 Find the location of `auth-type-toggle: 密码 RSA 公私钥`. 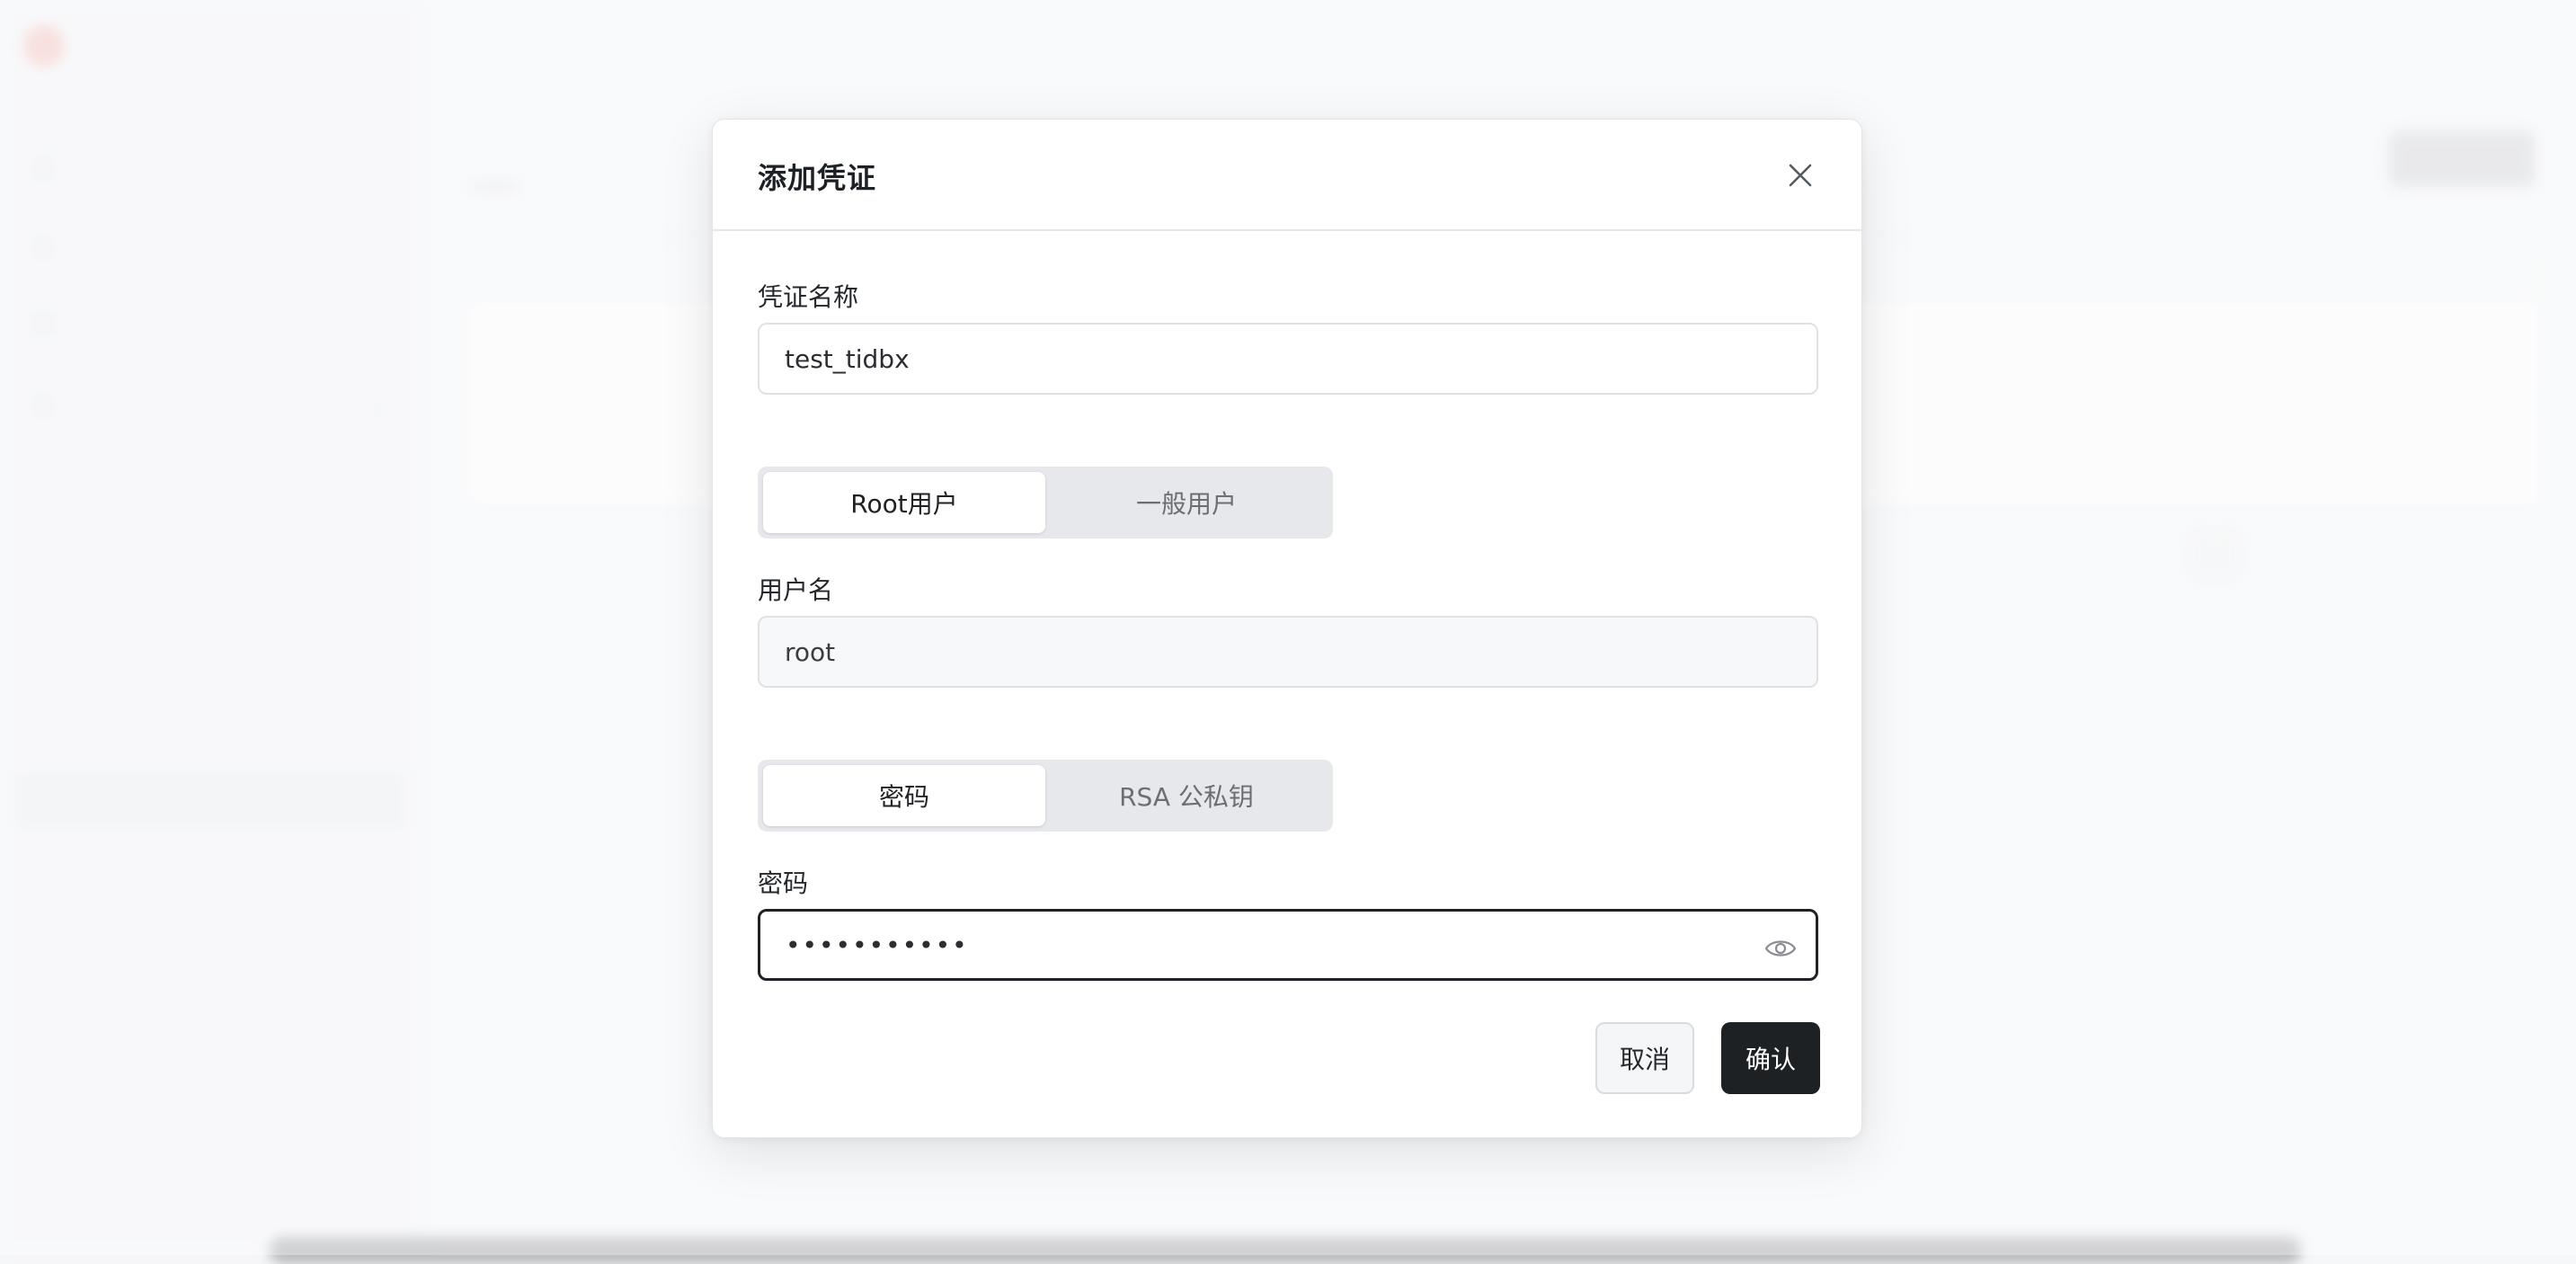

auth-type-toggle: 密码 RSA 公私钥 is located at coordinates (1045, 796).